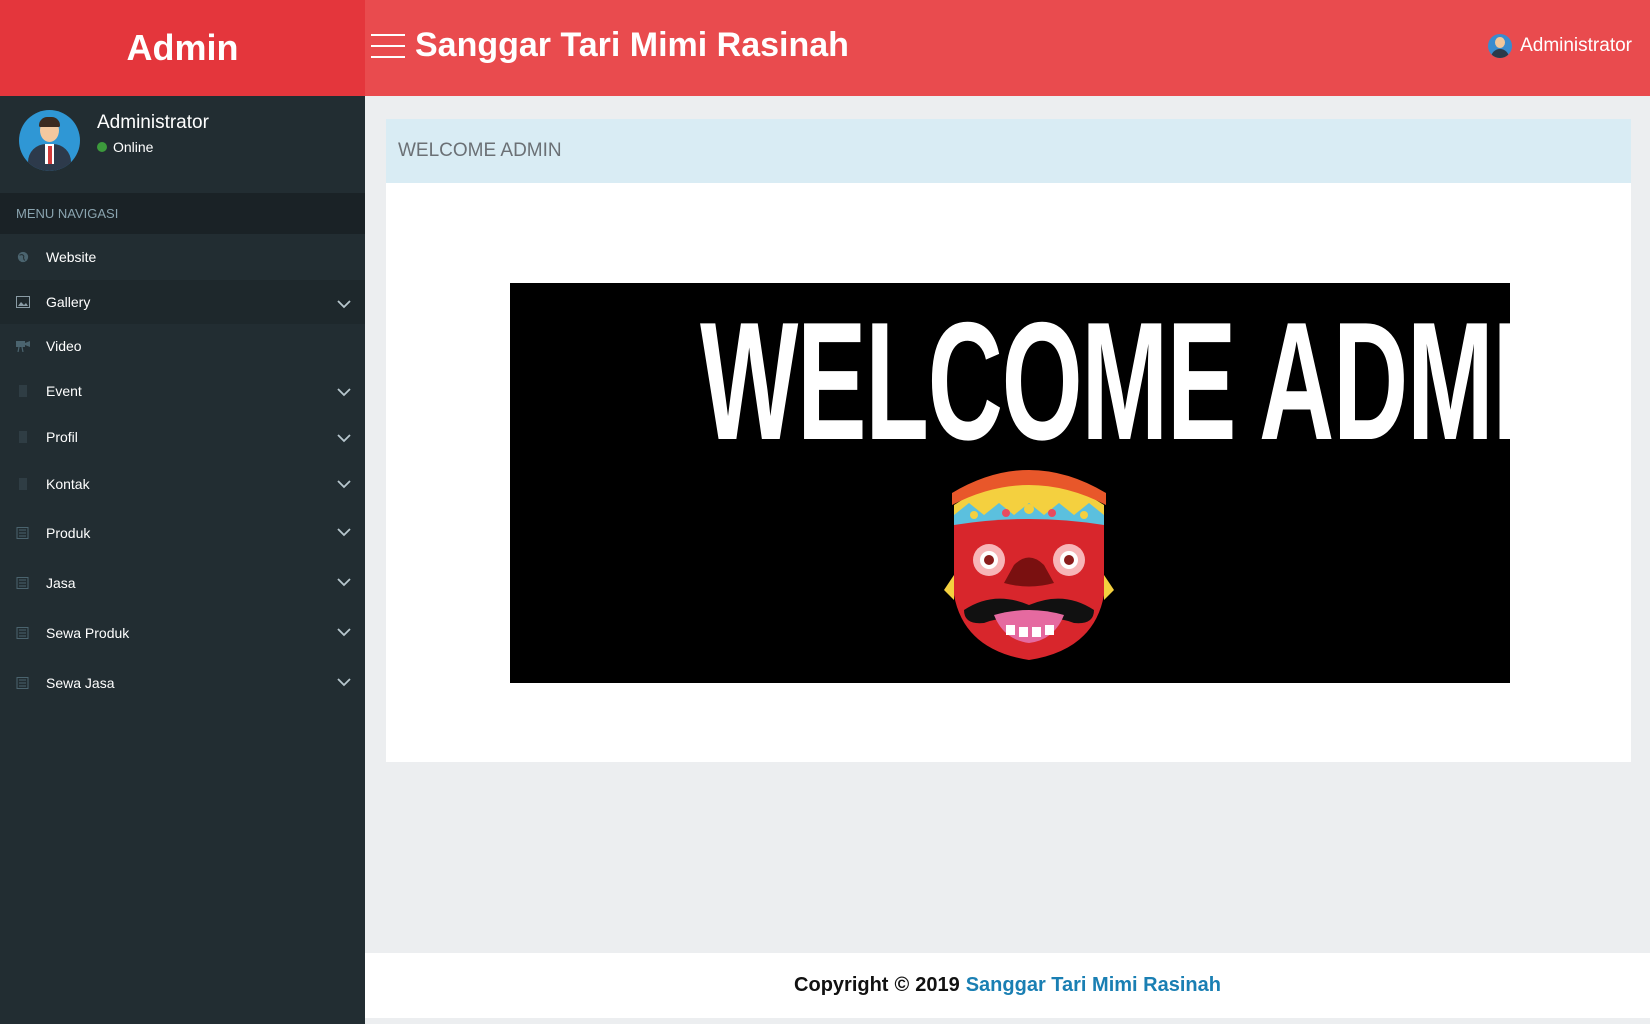 The height and width of the screenshot is (1024, 1650). Describe the element at coordinates (153, 122) in the screenshot. I see `user-name: Administrator` at that location.